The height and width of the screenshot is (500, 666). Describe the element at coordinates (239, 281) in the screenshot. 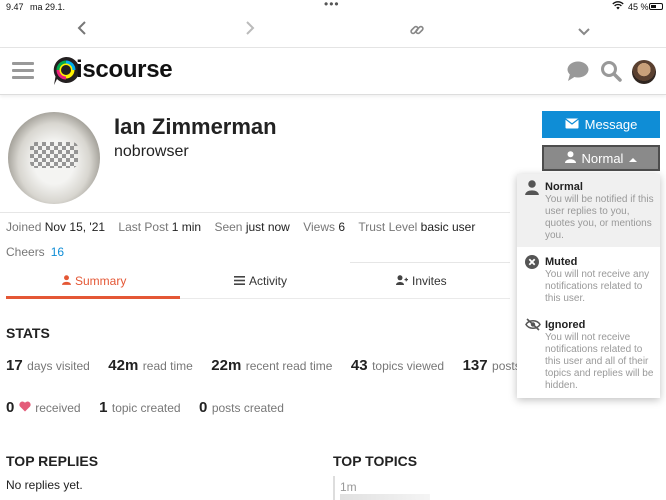

I see `list-icon` at that location.